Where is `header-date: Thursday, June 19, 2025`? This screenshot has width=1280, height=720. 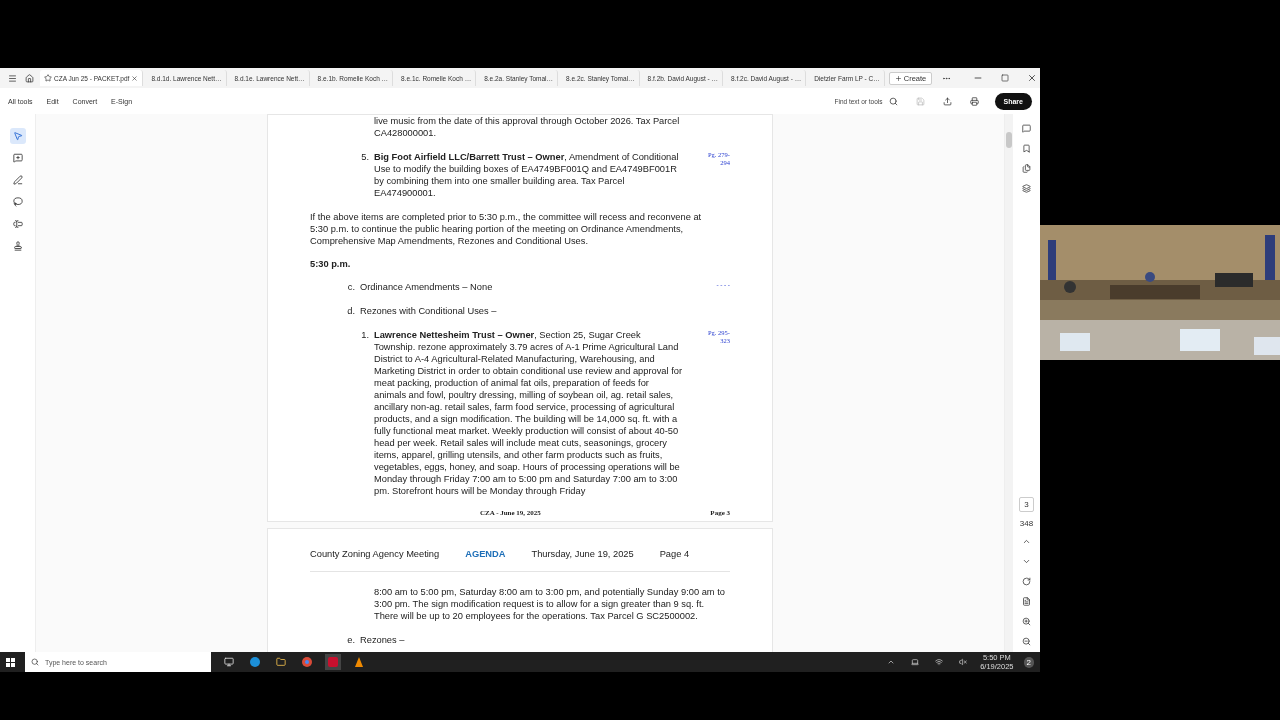
header-date: Thursday, June 19, 2025 is located at coordinates (582, 554).